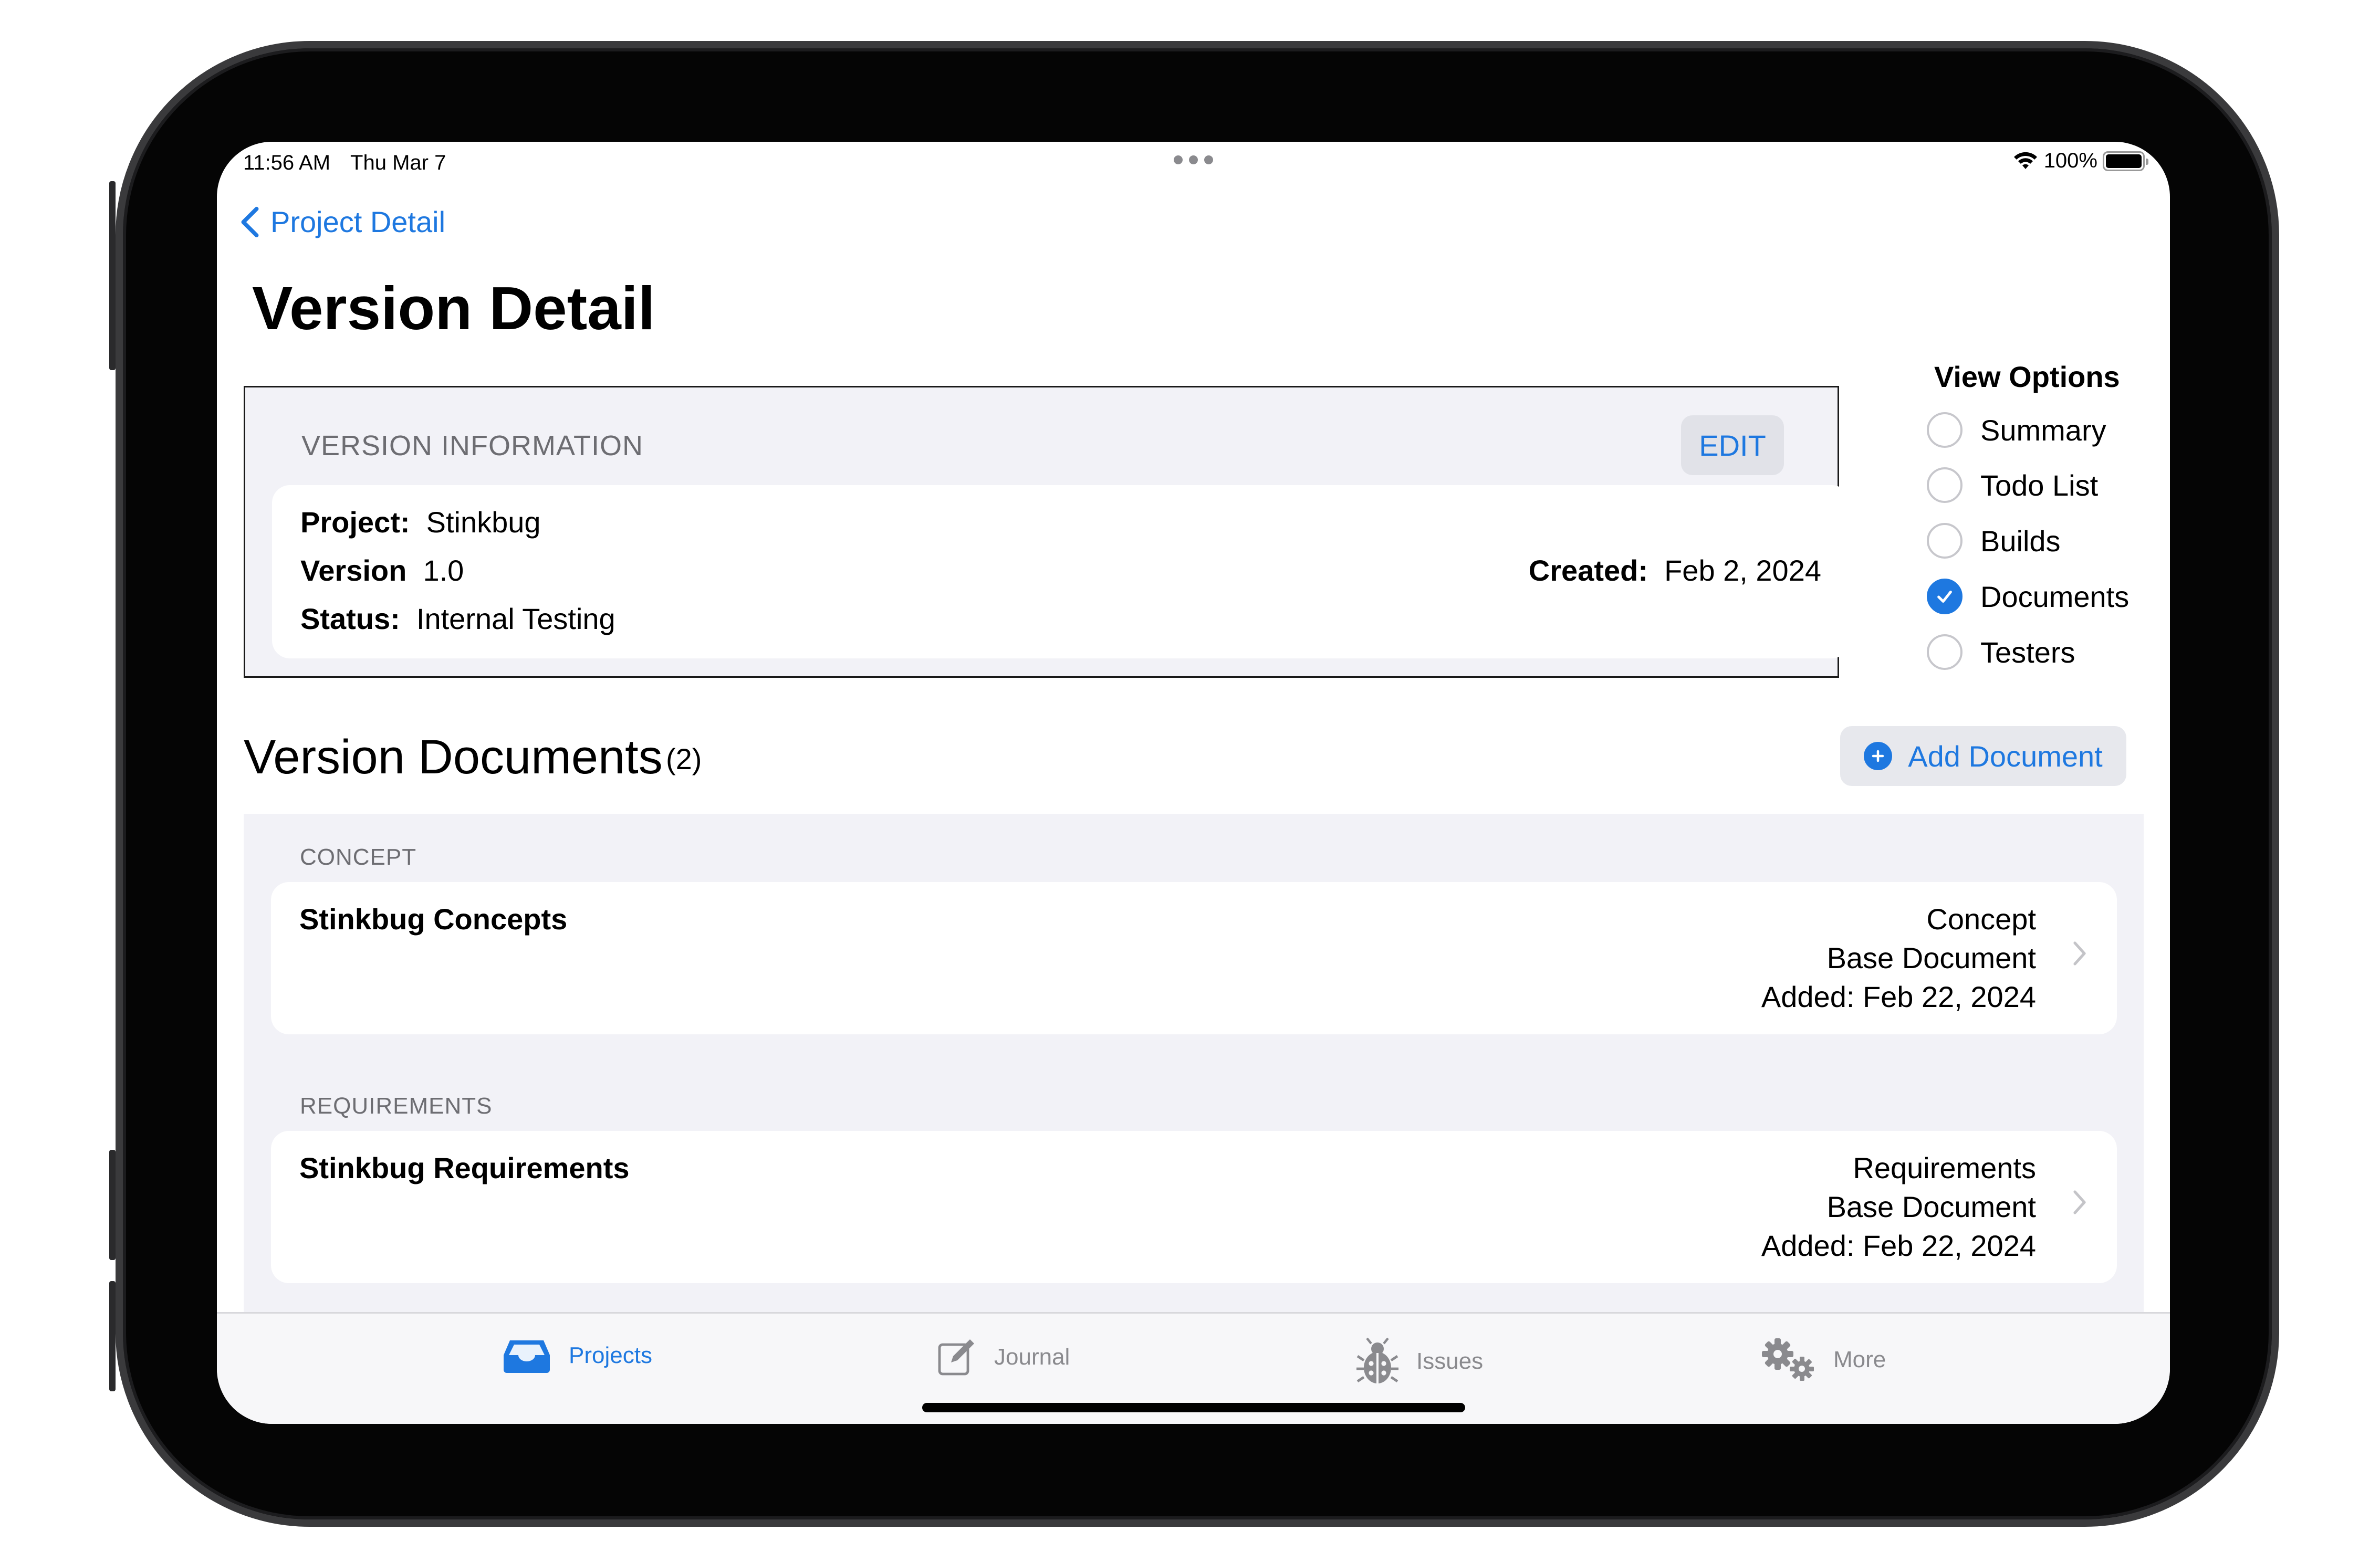 Image resolution: width=2380 pixels, height=1563 pixels. What do you see at coordinates (344, 163) in the screenshot?
I see `status-bar-left: 11:56 AM Thu Mar 7` at bounding box center [344, 163].